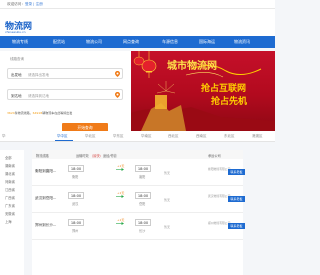 This screenshot has width=320, height=275. Describe the element at coordinates (137, 136) in the screenshot. I see `region-tabs: 华 华中区 华北区 华东区 华南区 西北区 西南区 东北区 港澳区` at that location.